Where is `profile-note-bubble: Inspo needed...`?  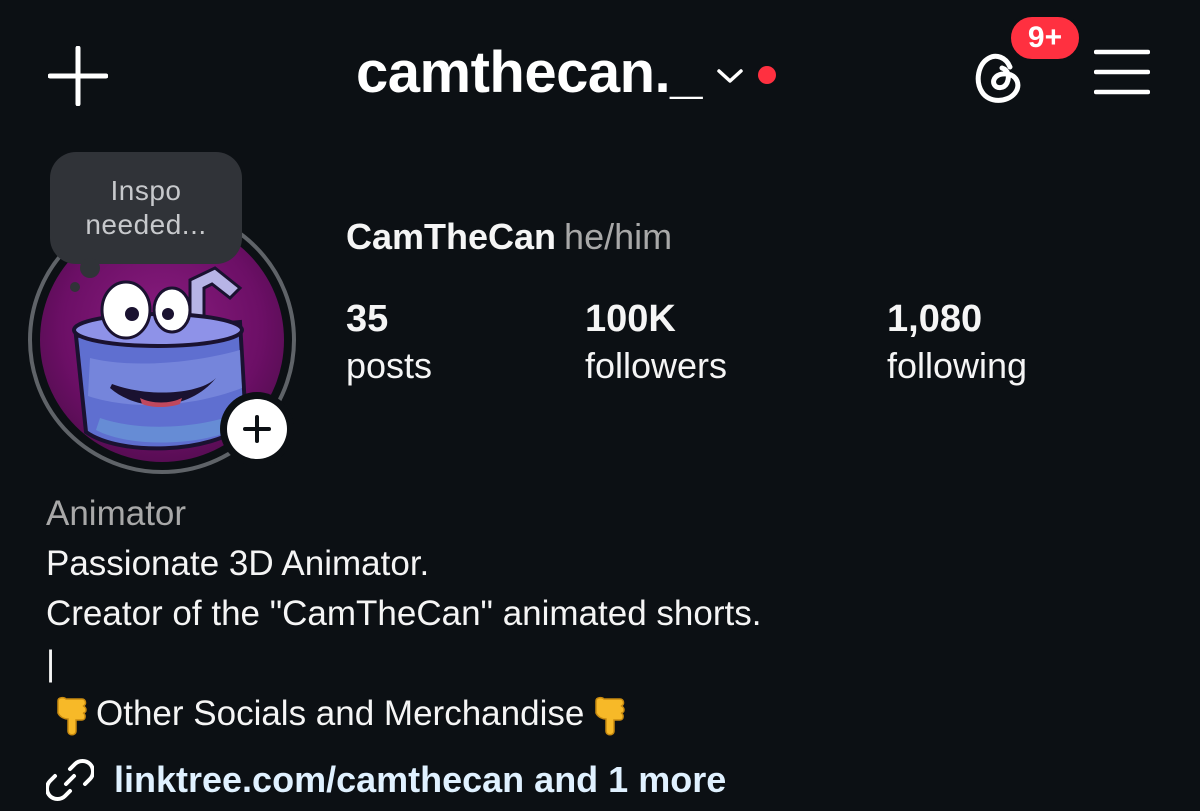
profile-note-bubble: Inspo needed... is located at coordinates (146, 208).